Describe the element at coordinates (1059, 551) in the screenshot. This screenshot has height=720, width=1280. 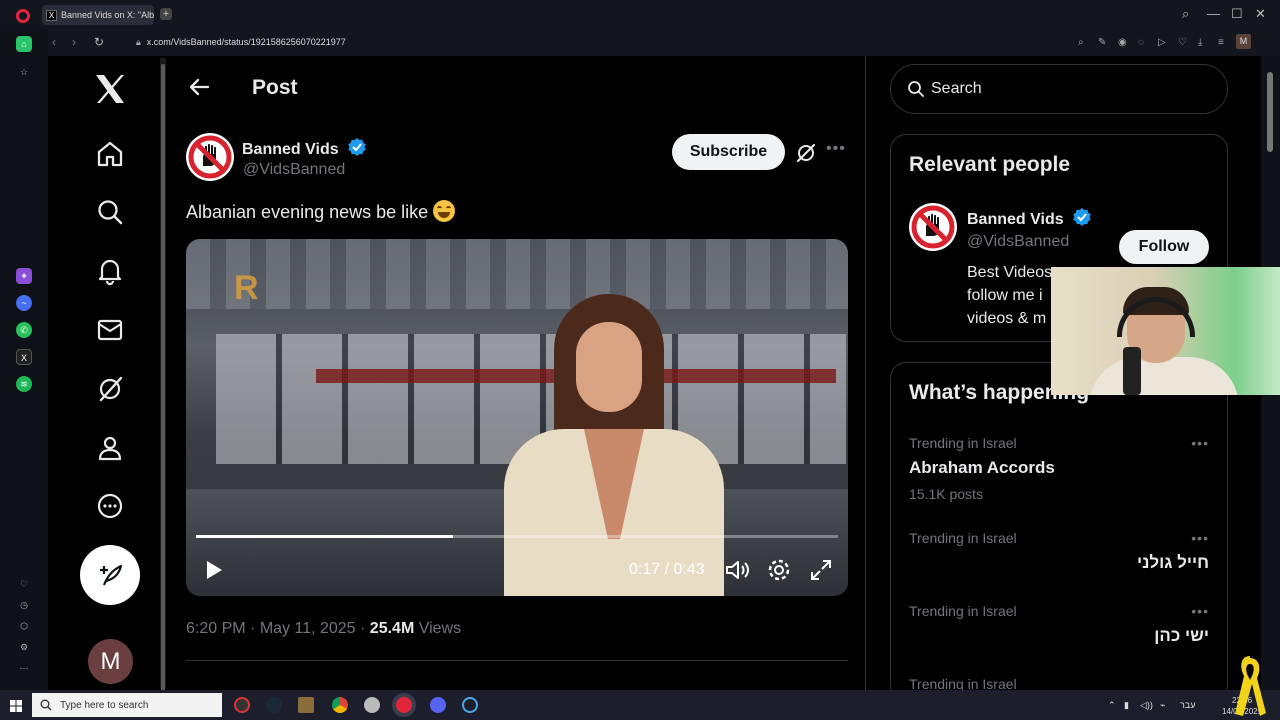
I see `trend-item: Trending in Israel חייל גולני •••` at that location.